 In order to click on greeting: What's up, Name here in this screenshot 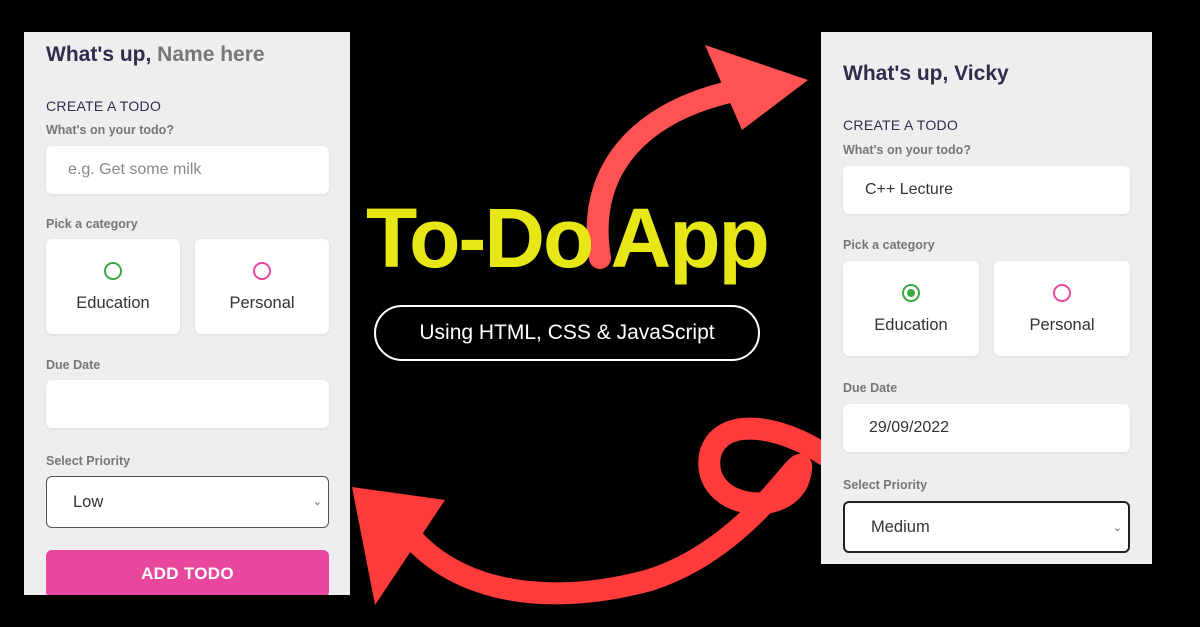, I will do `click(155, 55)`.